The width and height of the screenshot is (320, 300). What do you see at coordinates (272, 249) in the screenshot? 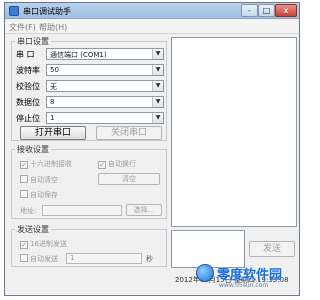
I see `send-button: 发送` at bounding box center [272, 249].